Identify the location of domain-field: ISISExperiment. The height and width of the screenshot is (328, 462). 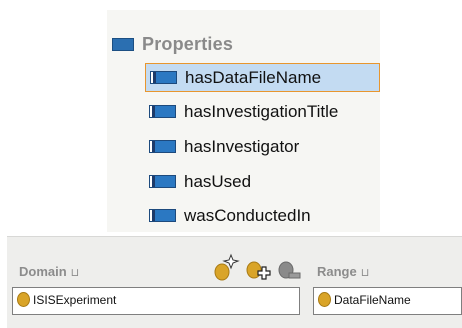
(156, 301).